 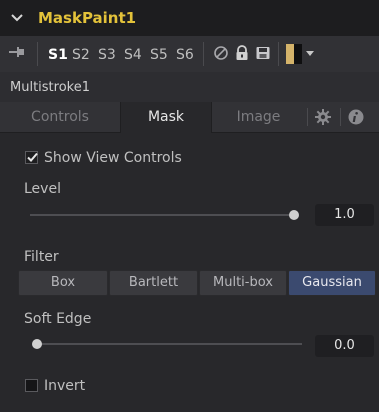 I want to click on level-slider-handle, so click(x=294, y=215).